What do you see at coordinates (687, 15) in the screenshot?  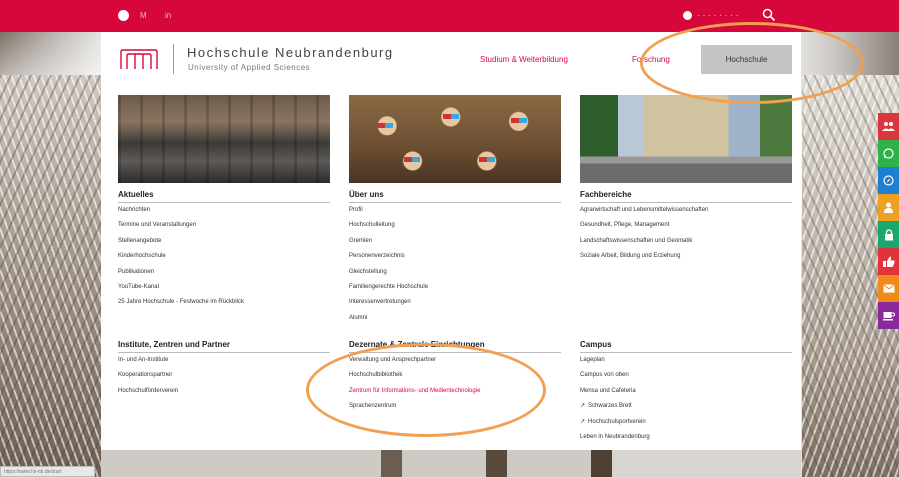 I see `info-icon` at bounding box center [687, 15].